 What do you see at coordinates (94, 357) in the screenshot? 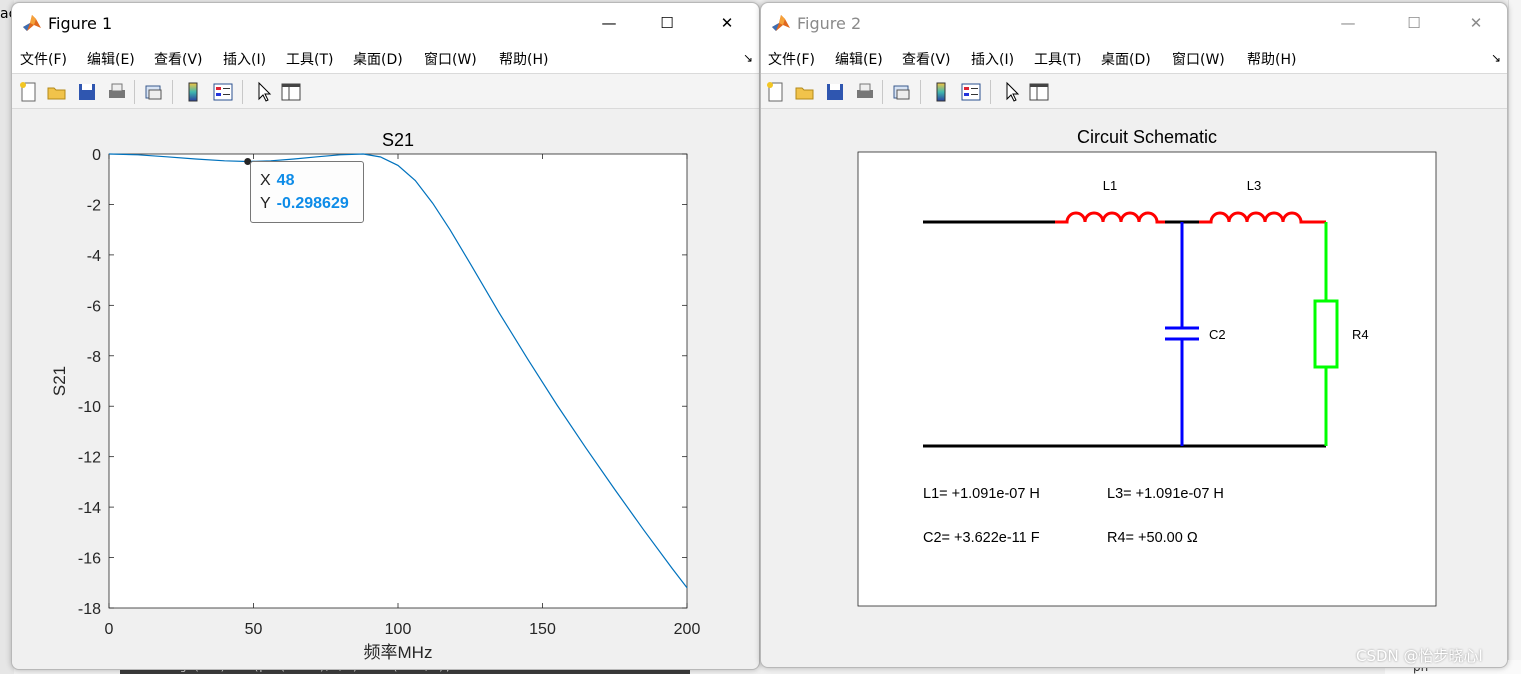
I see `y-tick-label: -8` at bounding box center [94, 357].